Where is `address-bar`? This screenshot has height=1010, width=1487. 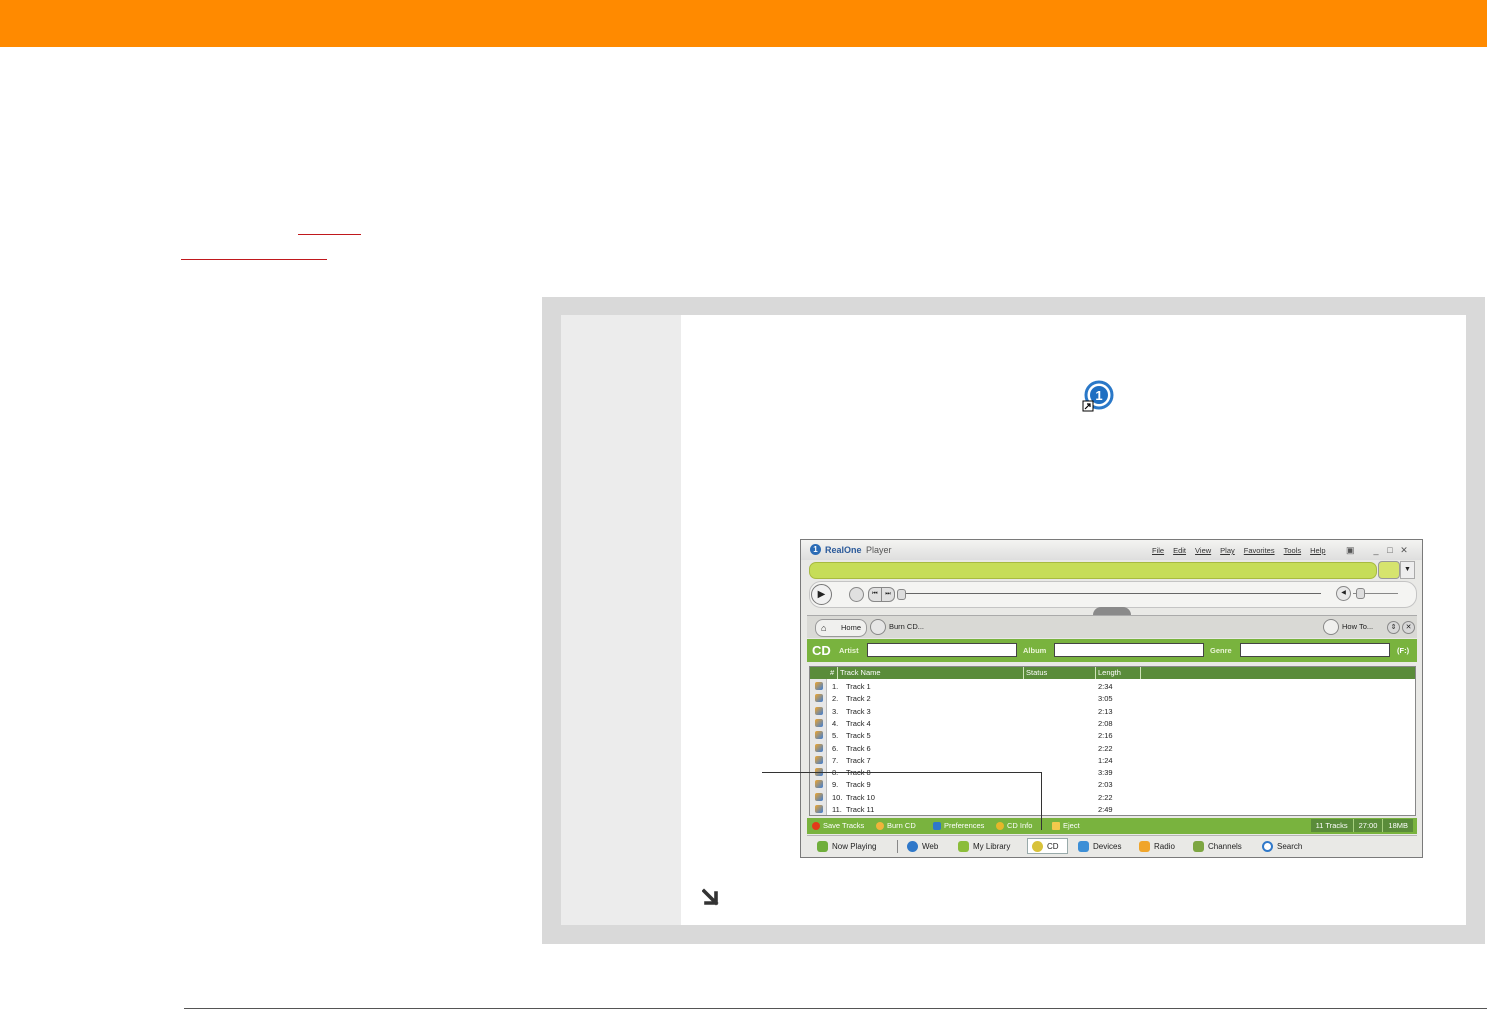
address-bar is located at coordinates (1093, 570).